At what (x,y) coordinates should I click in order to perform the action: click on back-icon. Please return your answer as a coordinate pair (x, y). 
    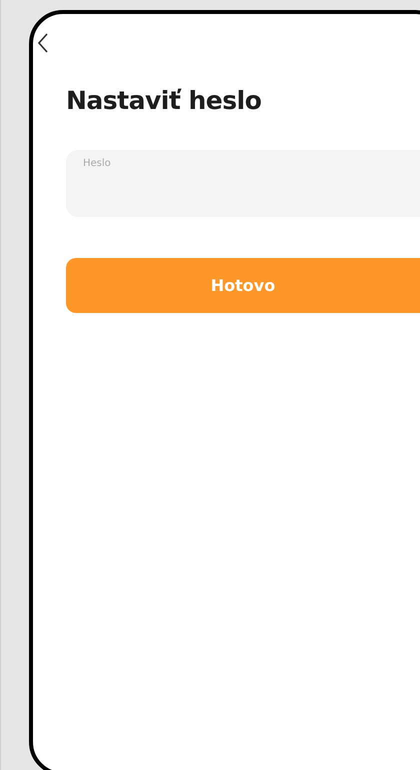
    Looking at the image, I should click on (43, 43).